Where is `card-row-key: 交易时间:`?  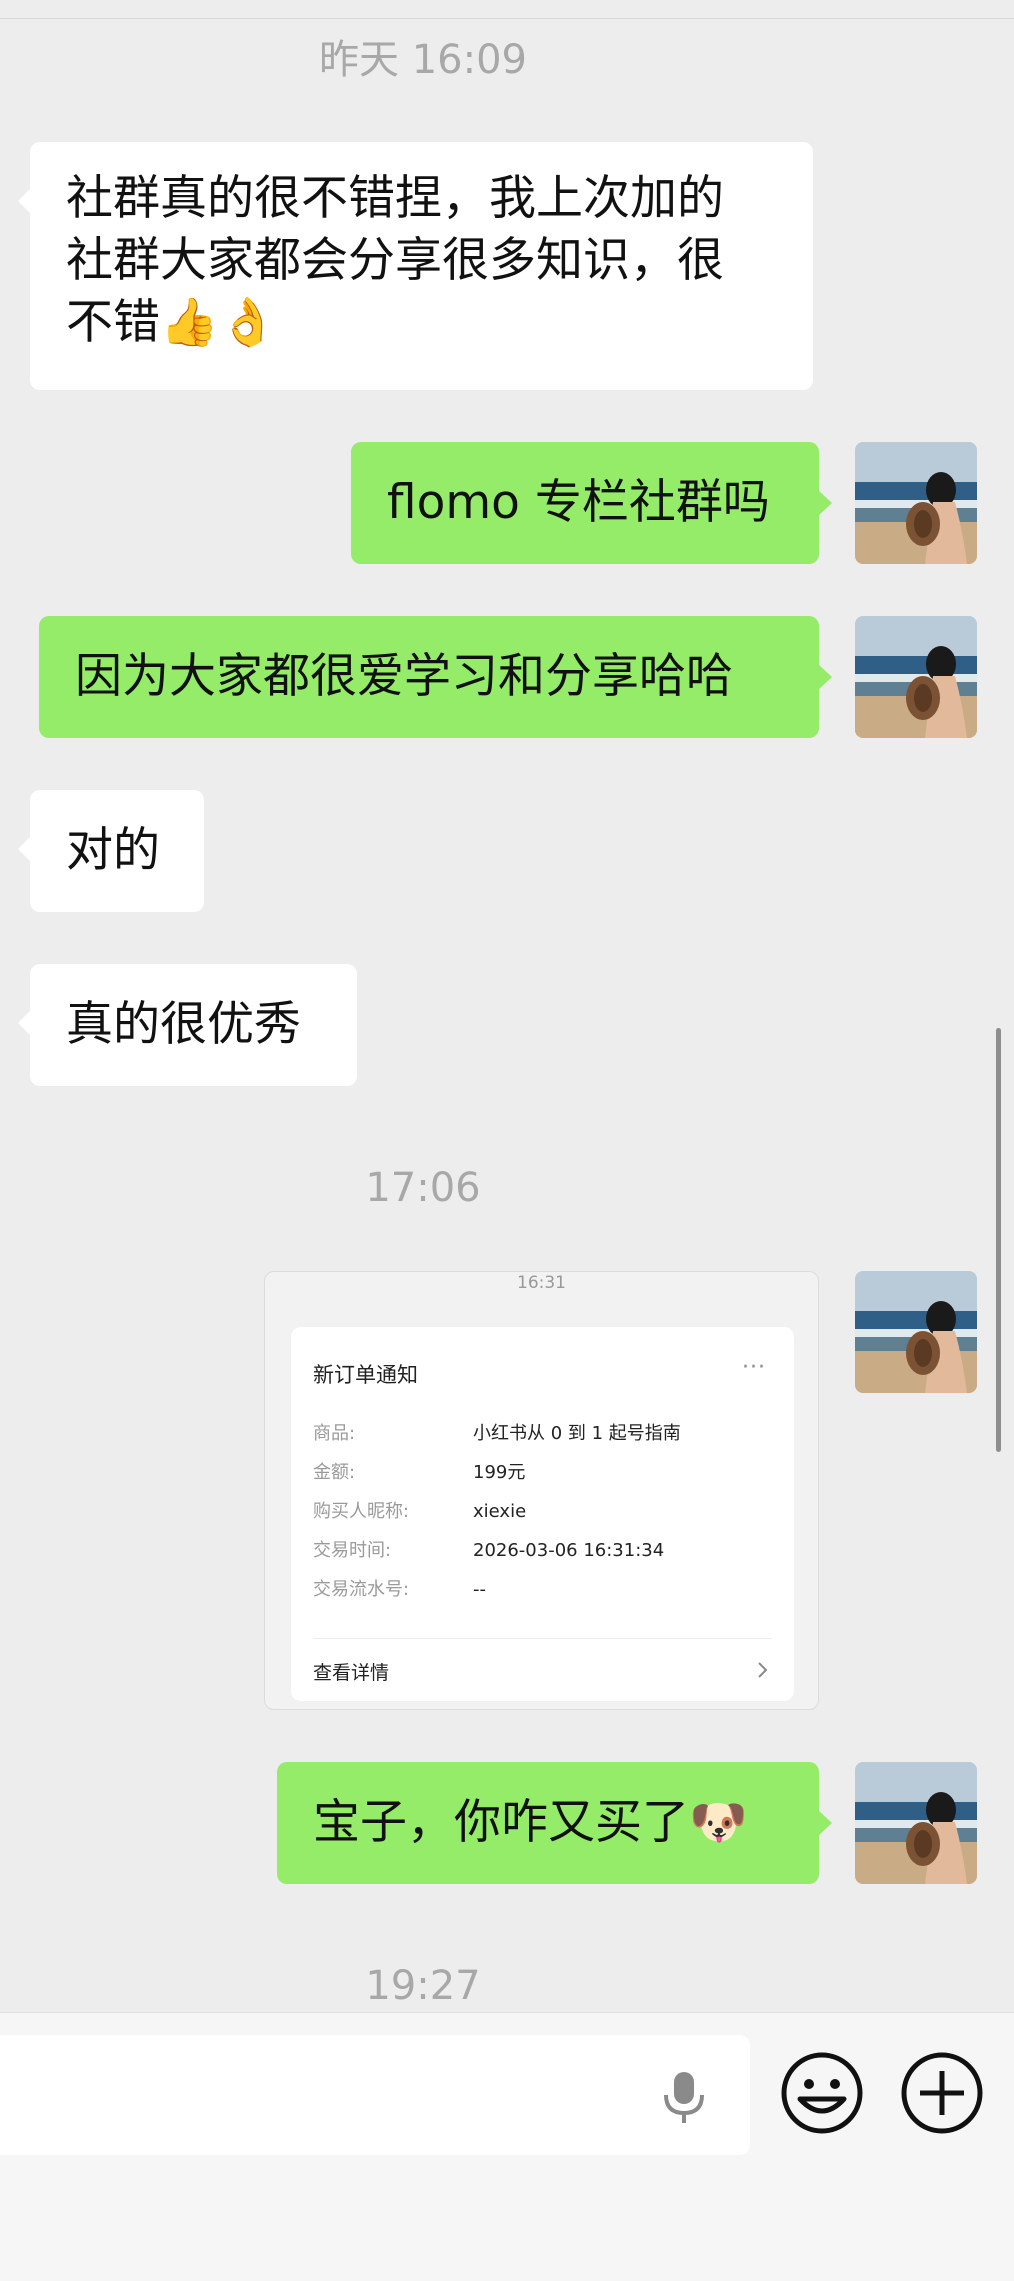 card-row-key: 交易时间: is located at coordinates (352, 1550).